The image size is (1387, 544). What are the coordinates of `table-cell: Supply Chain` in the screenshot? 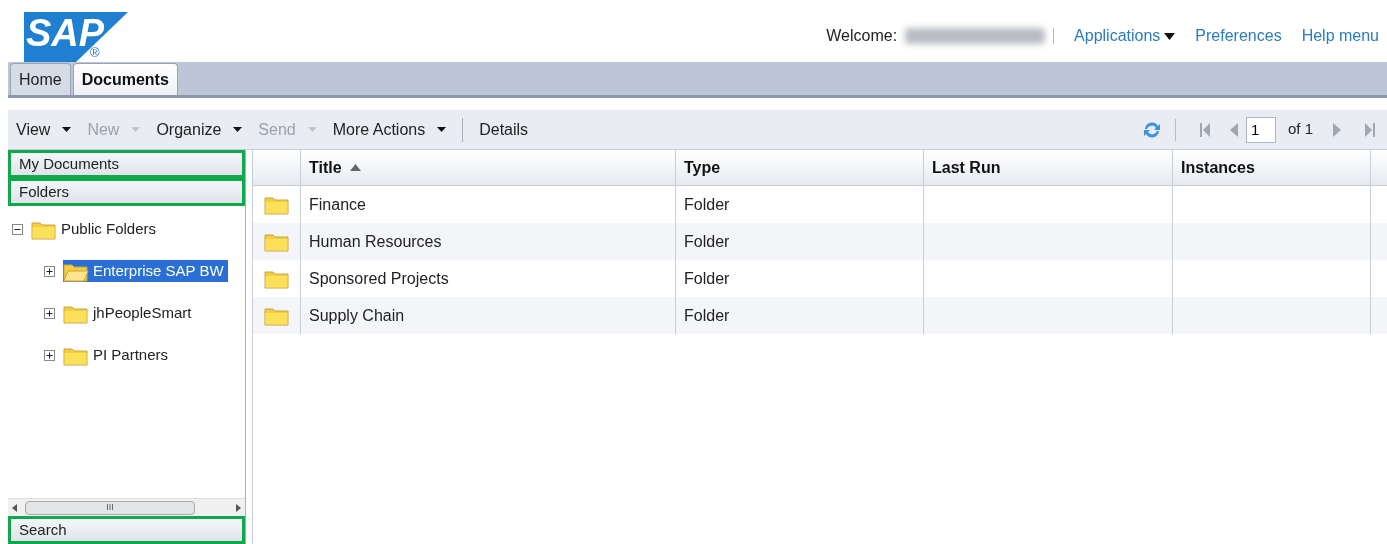 It's located at (488, 315).